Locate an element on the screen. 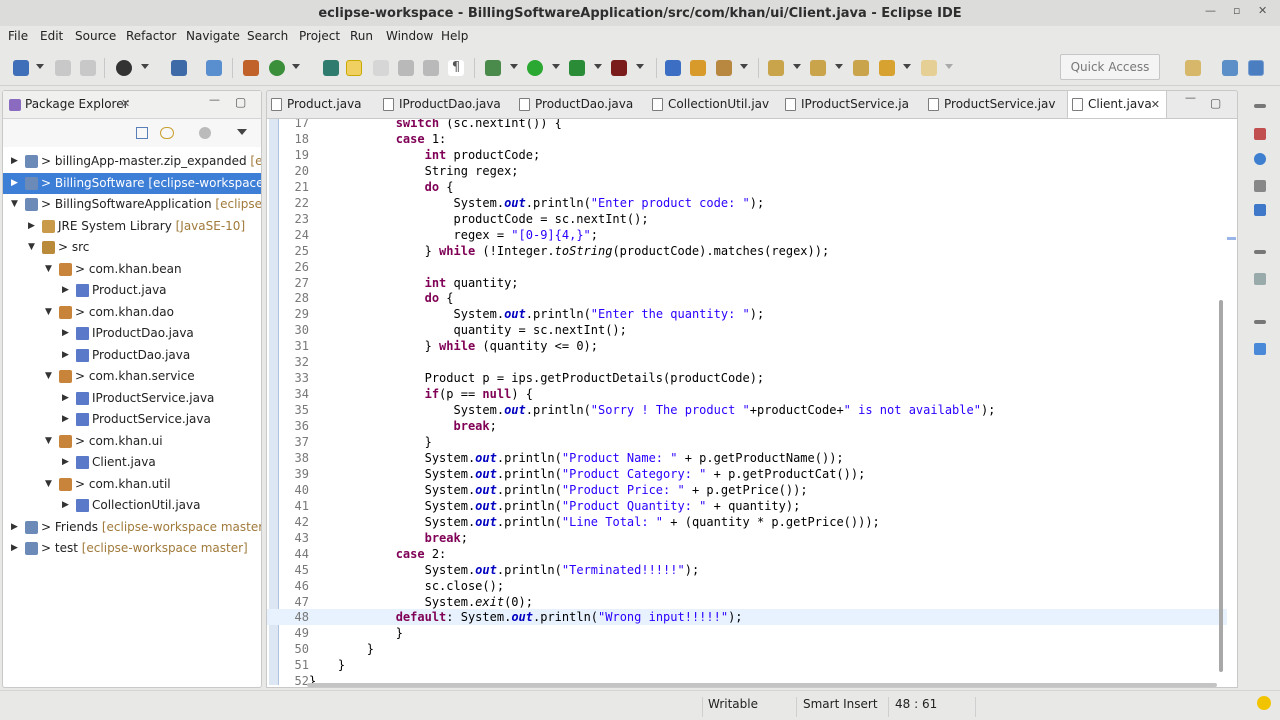 This screenshot has height=720, width=1280. close-tab-icon: ✕ is located at coordinates (1155, 104).